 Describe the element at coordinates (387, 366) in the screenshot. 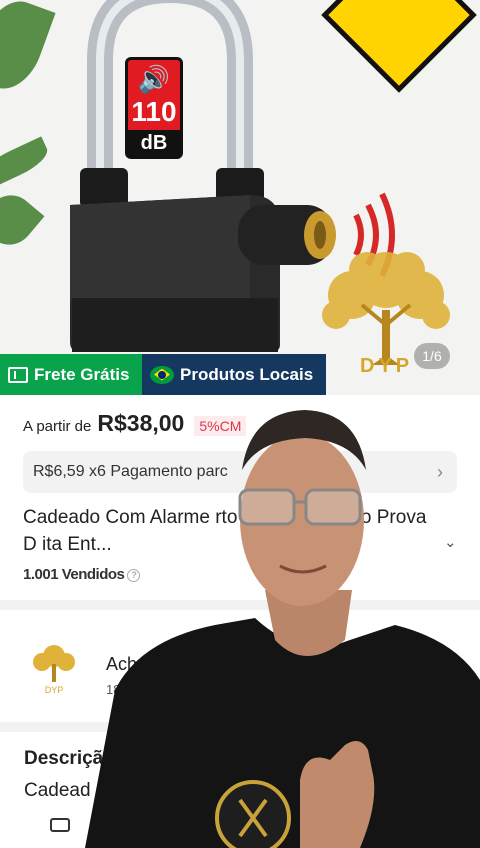

I see `brand-text: DYP` at that location.